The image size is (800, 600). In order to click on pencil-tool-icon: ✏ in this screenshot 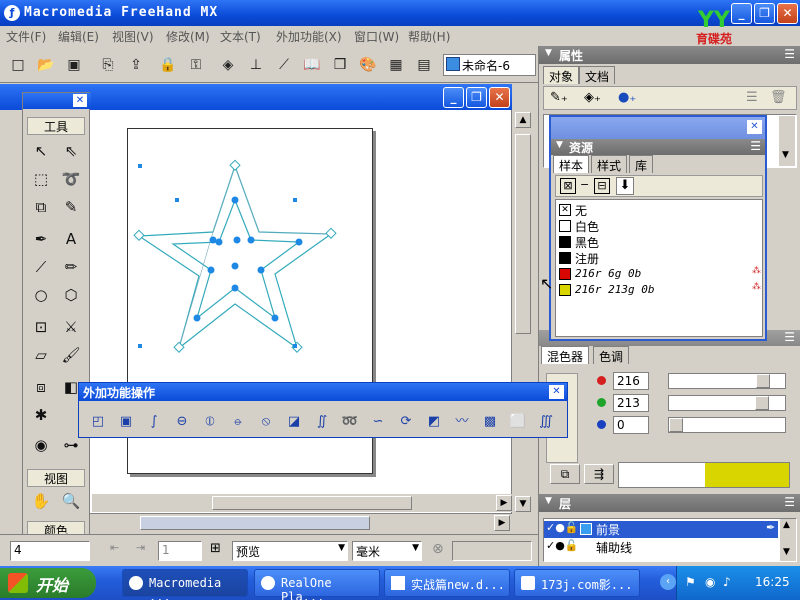, I will do `click(71, 267)`.